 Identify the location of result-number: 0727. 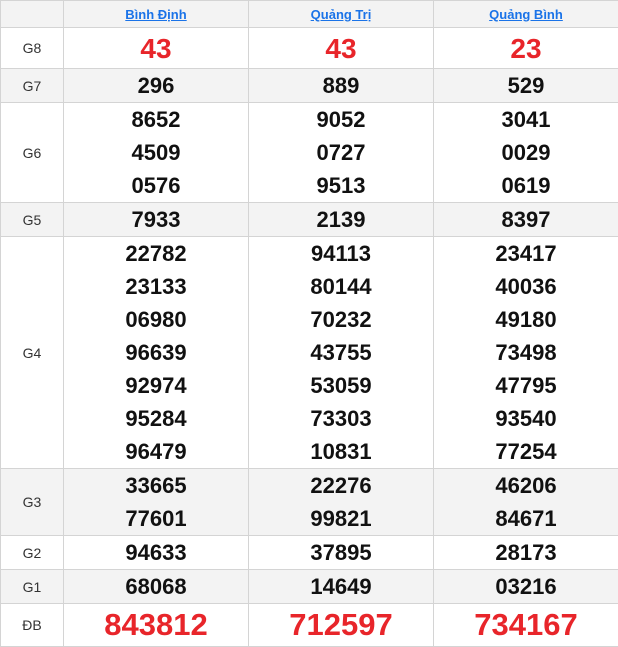
(341, 152).